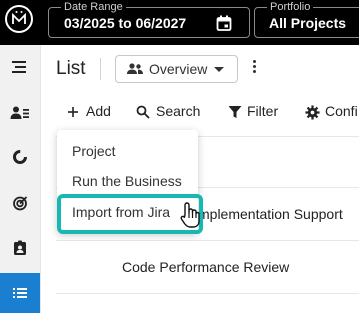 This screenshot has width=359, height=313. I want to click on date-range-value: 03/2025 to 06/2027, so click(125, 23).